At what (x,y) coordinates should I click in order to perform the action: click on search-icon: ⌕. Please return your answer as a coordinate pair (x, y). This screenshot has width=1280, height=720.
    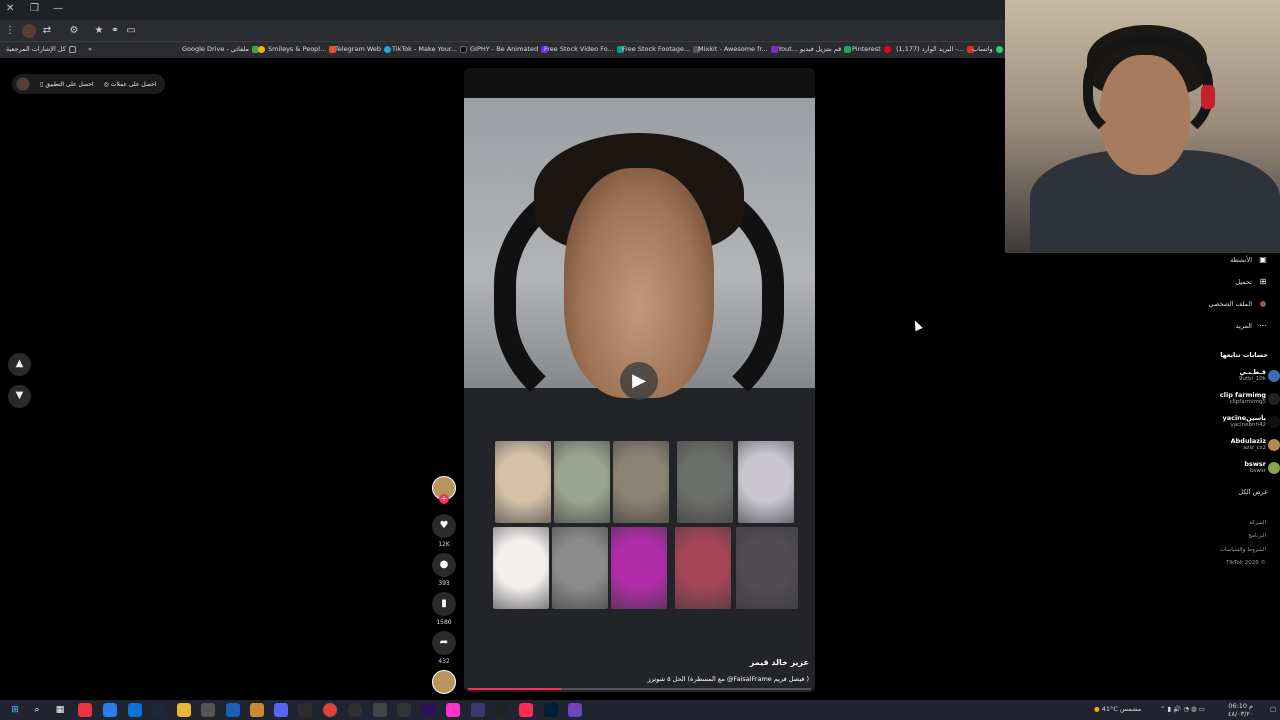
    Looking at the image, I should click on (37, 710).